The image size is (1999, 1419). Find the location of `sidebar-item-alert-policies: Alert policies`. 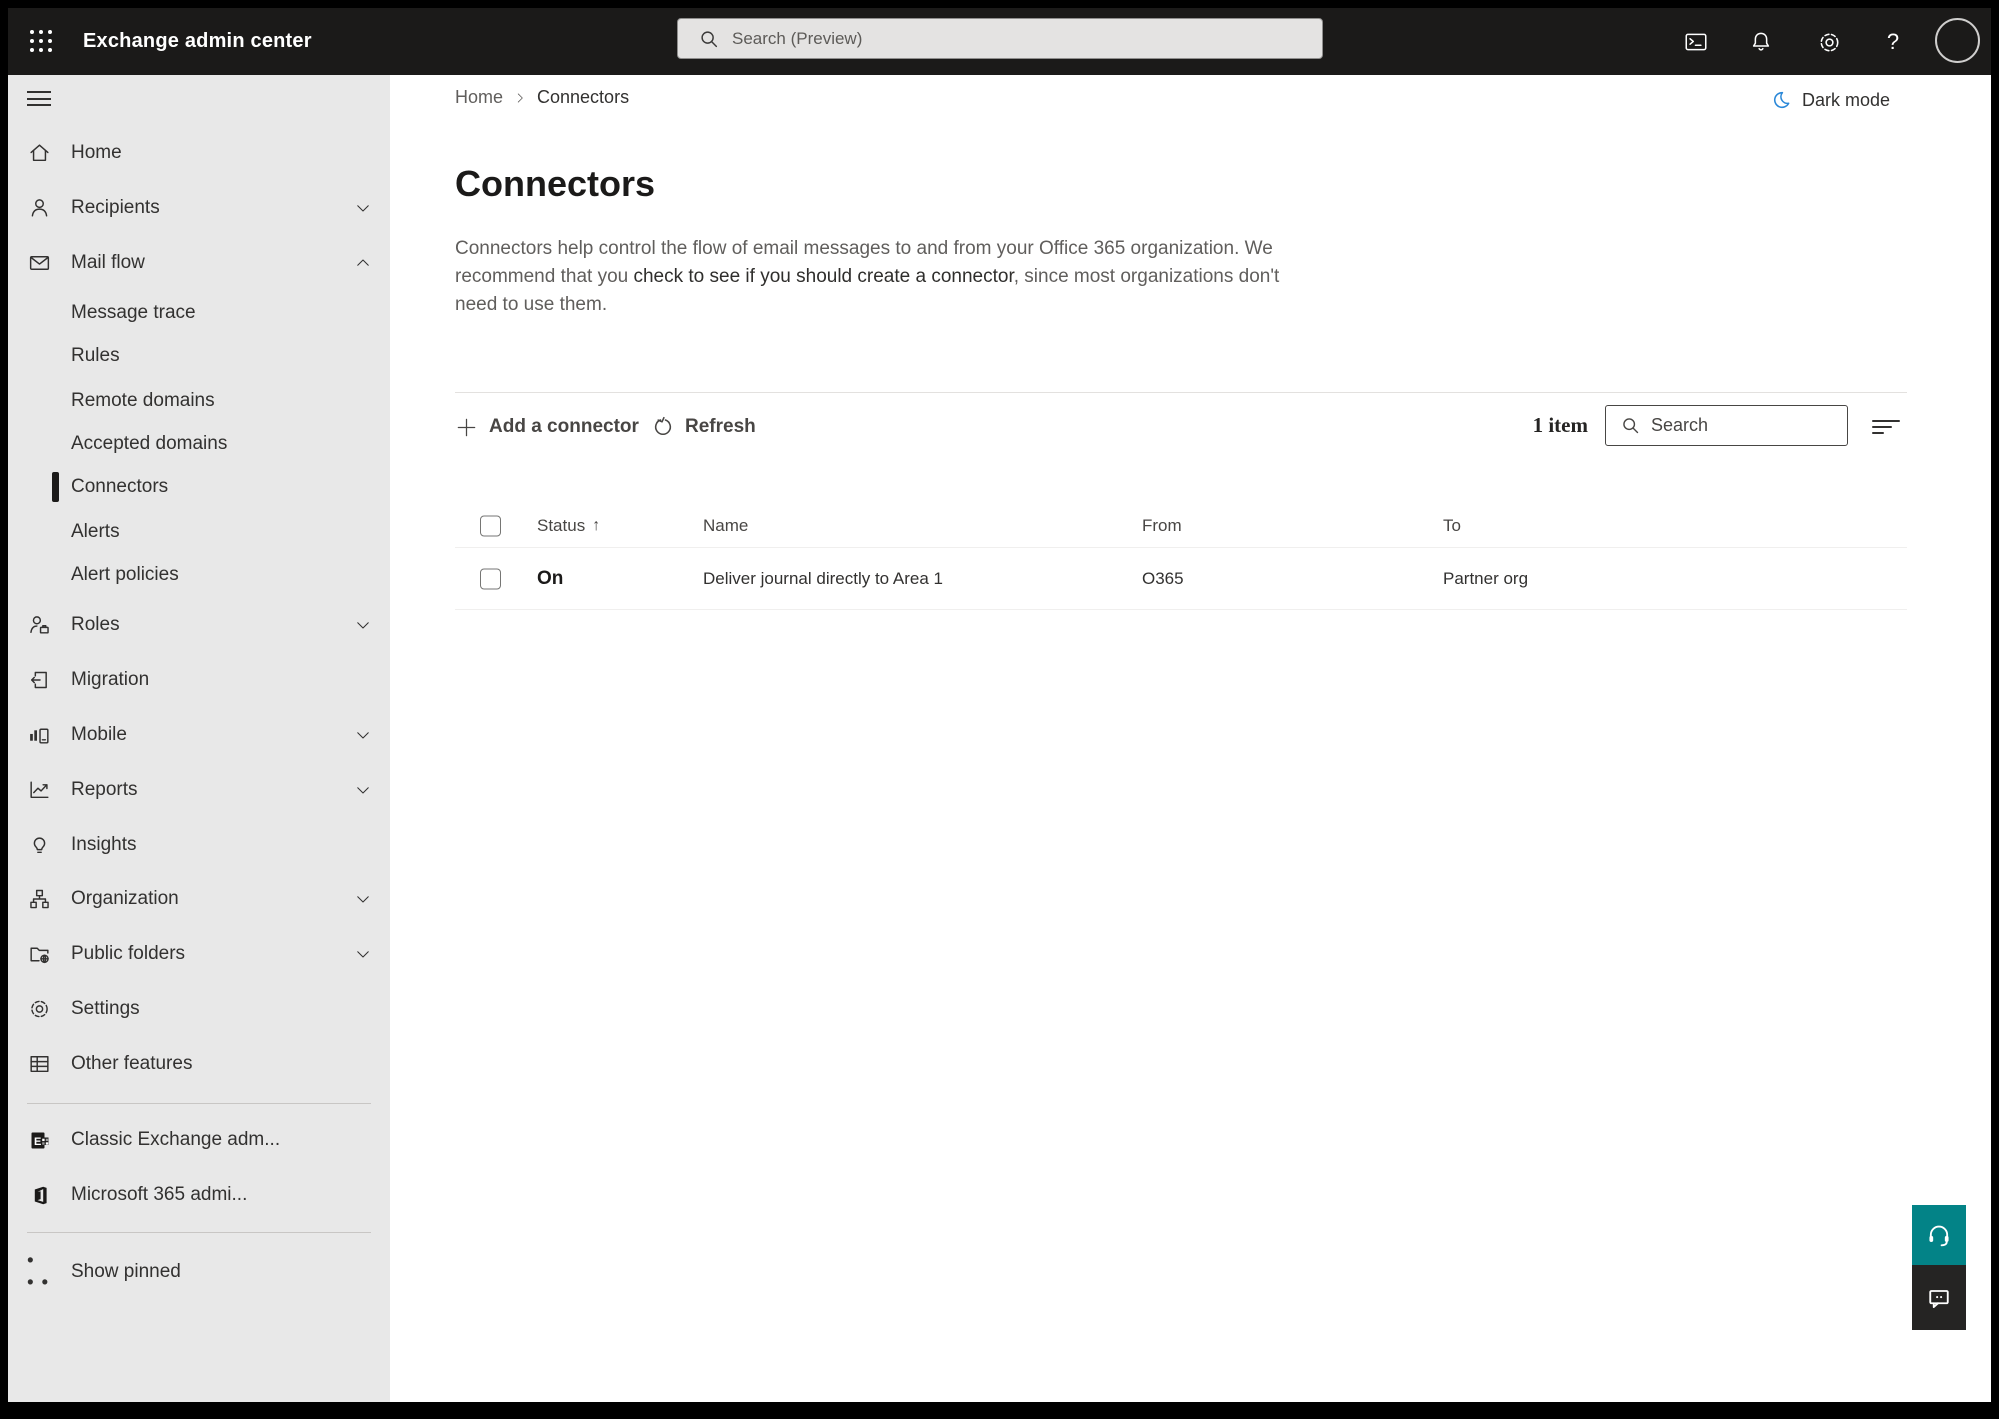

sidebar-item-alert-policies: Alert policies is located at coordinates (199, 575).